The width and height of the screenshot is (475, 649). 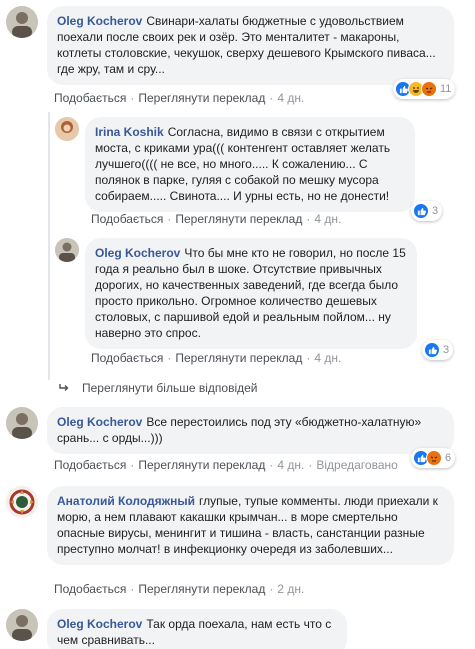 What do you see at coordinates (126, 501) in the screenshot?
I see `comment-author: Анатолий Колодяжный` at bounding box center [126, 501].